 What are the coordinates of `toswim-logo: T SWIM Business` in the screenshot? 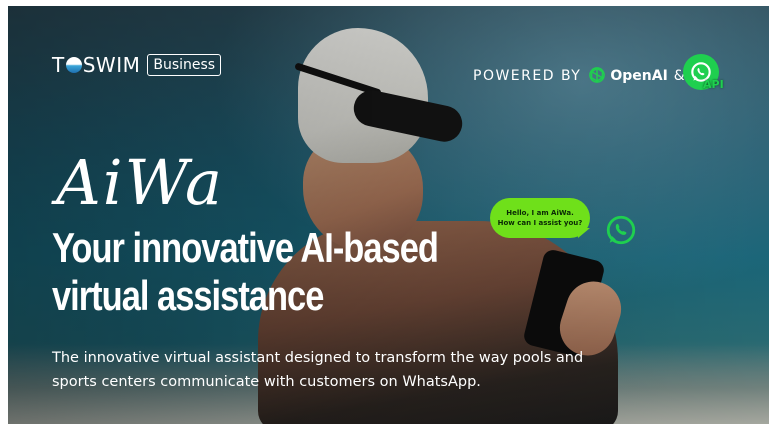 It's located at (137, 65).